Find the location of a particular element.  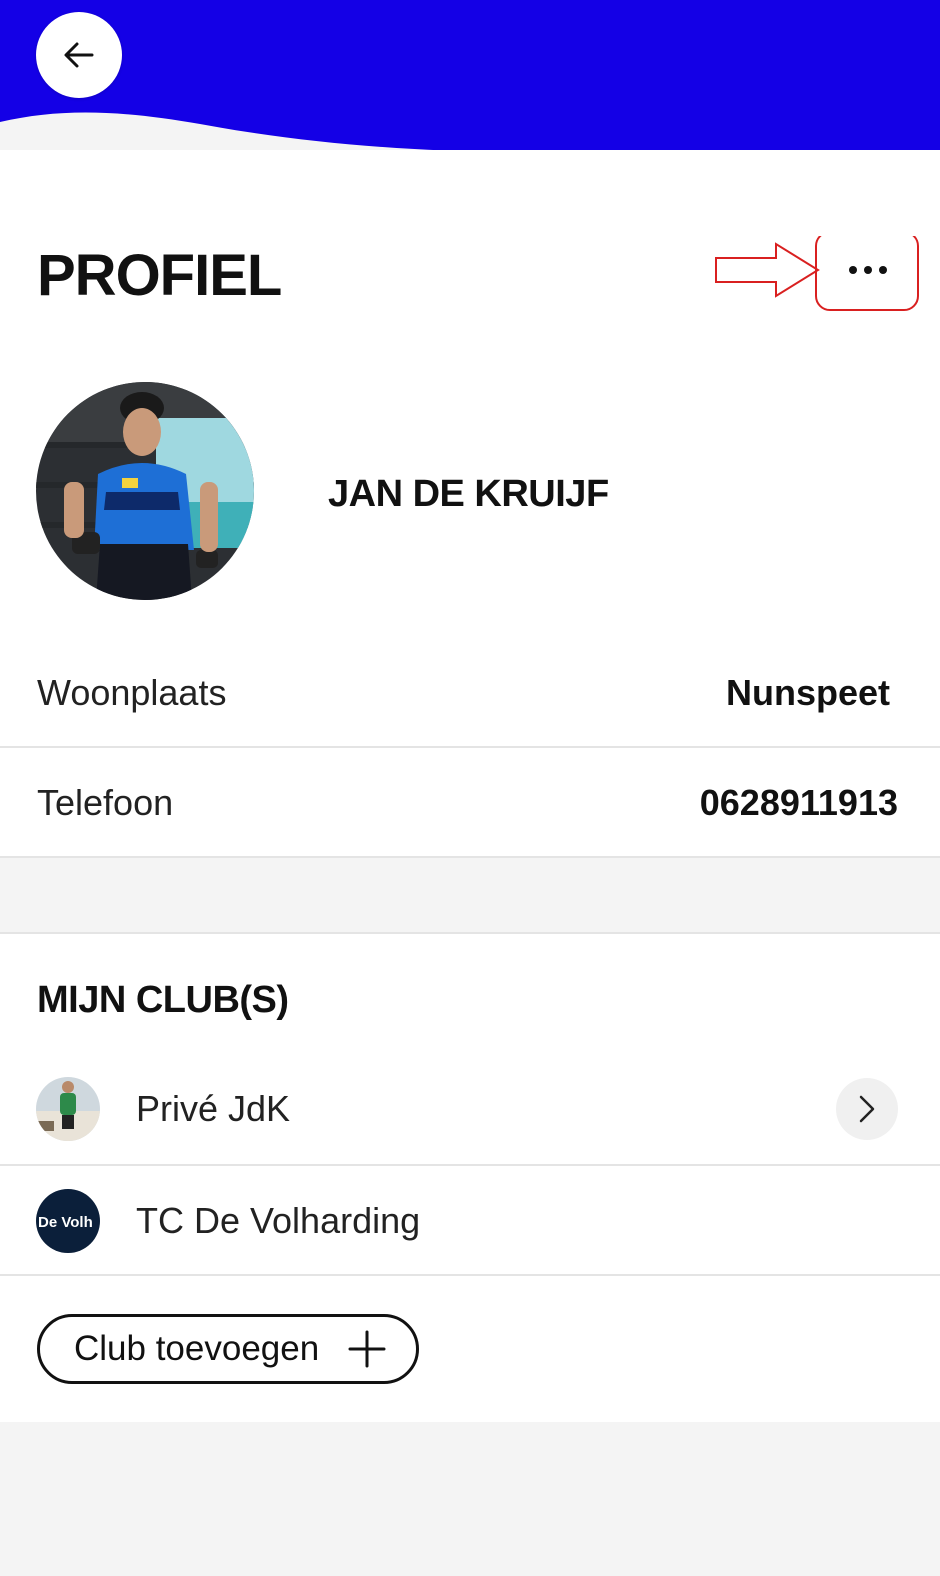

add-club-button: Club toevoegen is located at coordinates (228, 1349).